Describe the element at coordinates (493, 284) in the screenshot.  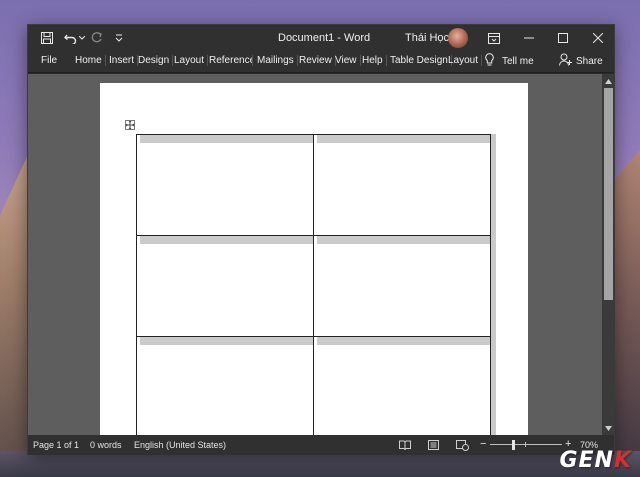
I see `table-end-marker` at that location.